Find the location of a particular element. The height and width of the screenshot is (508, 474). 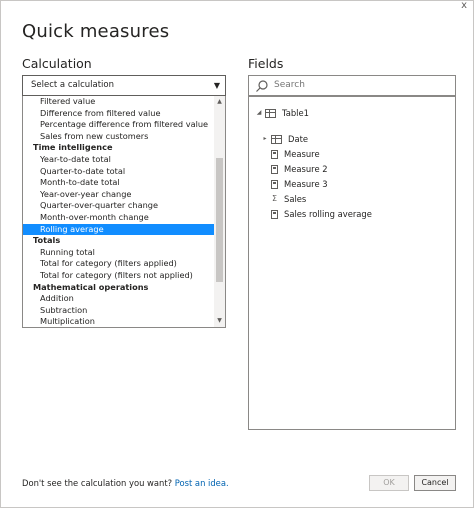

list-item: Multiplication is located at coordinates (119, 321).